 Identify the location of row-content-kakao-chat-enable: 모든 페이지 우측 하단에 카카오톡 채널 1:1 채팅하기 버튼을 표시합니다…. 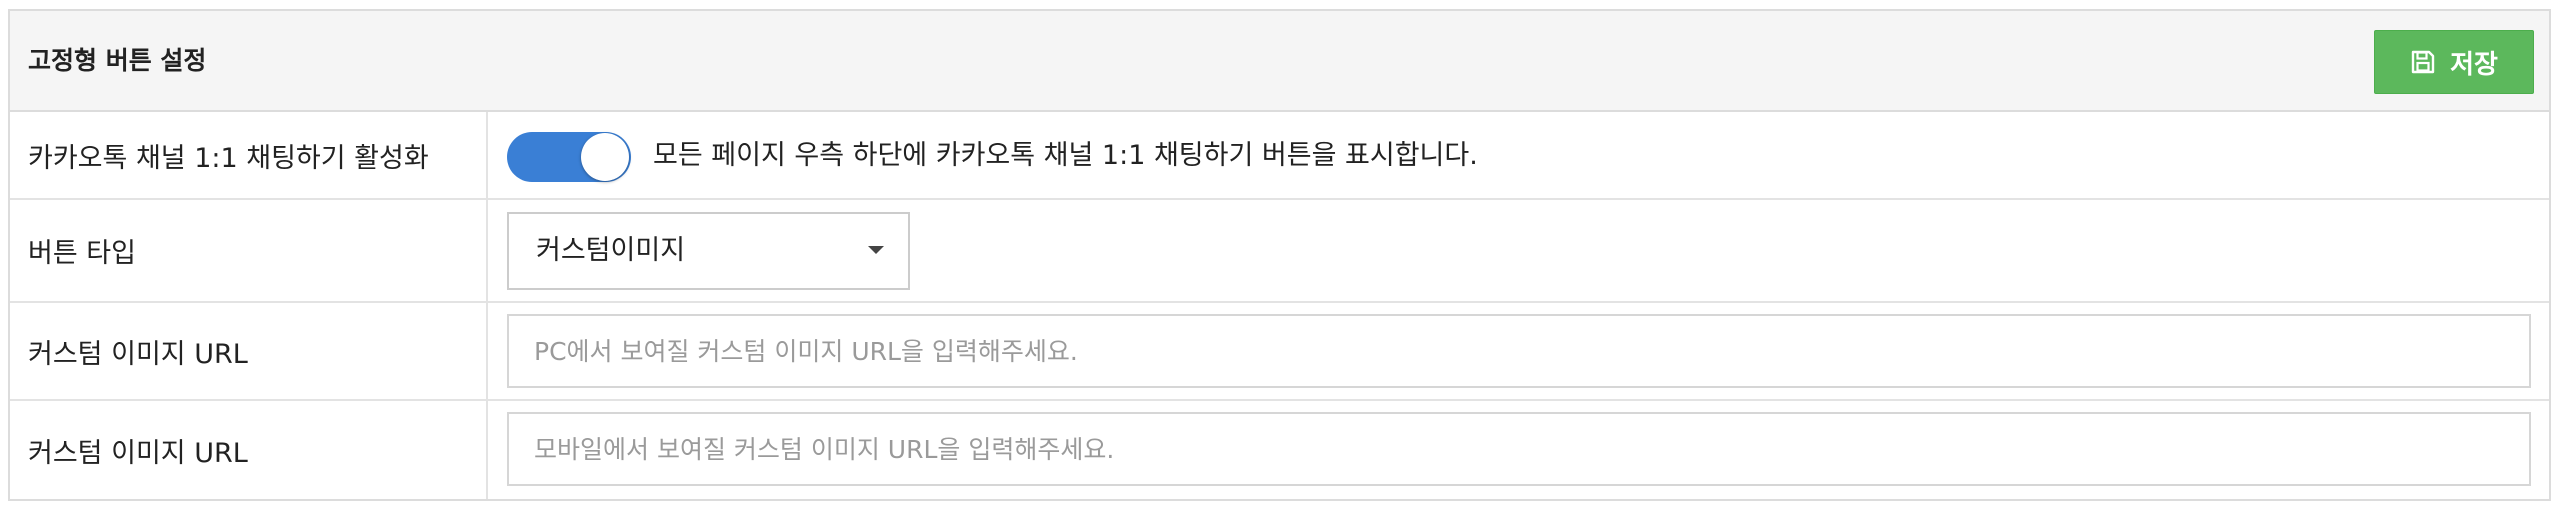
(1518, 155).